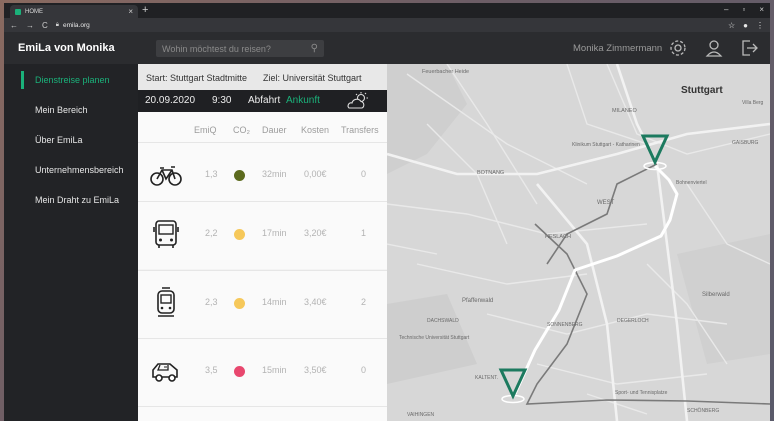 The image size is (774, 421). What do you see at coordinates (618, 48) in the screenshot?
I see `user-name: Monika Zimmermann` at bounding box center [618, 48].